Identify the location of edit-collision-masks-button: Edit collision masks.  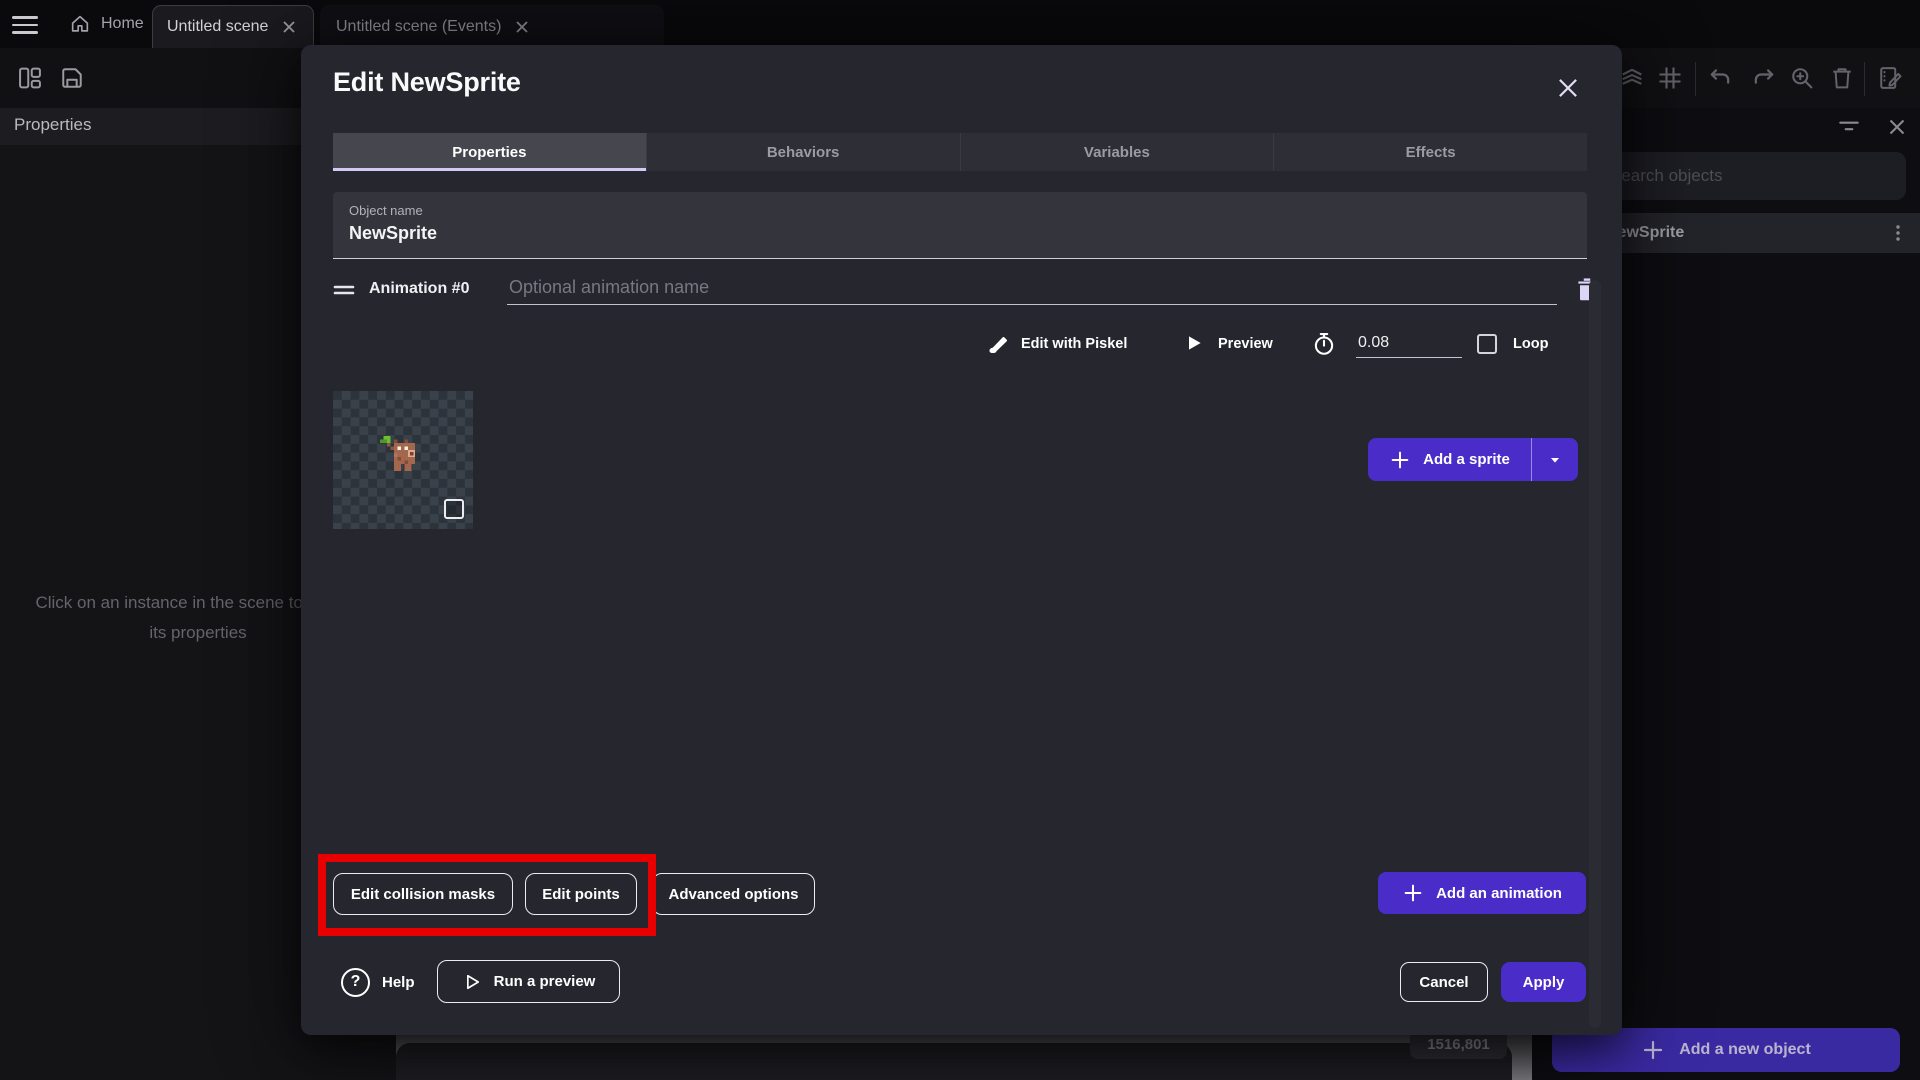
(423, 894).